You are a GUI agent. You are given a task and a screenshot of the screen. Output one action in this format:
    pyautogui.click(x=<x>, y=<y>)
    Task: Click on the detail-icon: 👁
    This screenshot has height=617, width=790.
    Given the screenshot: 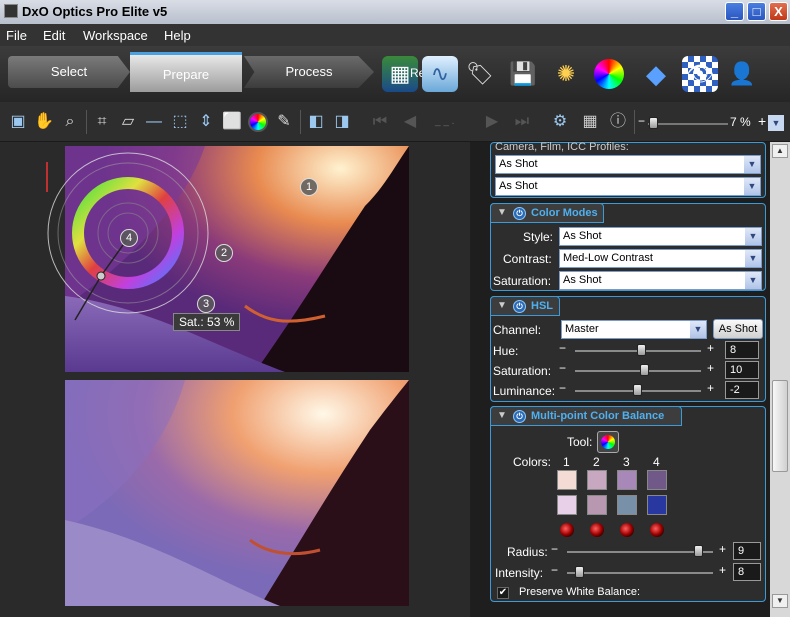 What is the action you would take?
    pyautogui.click(x=700, y=74)
    